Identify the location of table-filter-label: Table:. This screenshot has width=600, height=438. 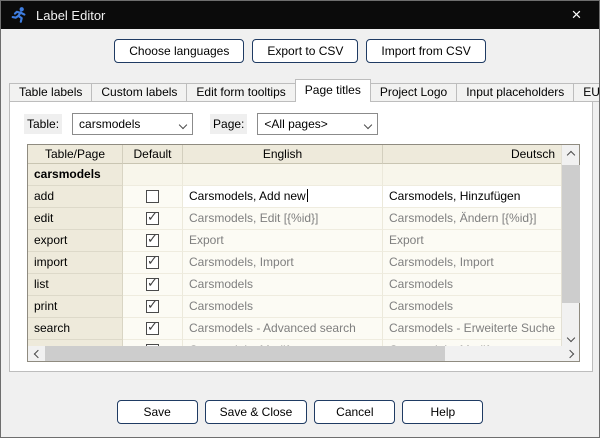
(43, 124).